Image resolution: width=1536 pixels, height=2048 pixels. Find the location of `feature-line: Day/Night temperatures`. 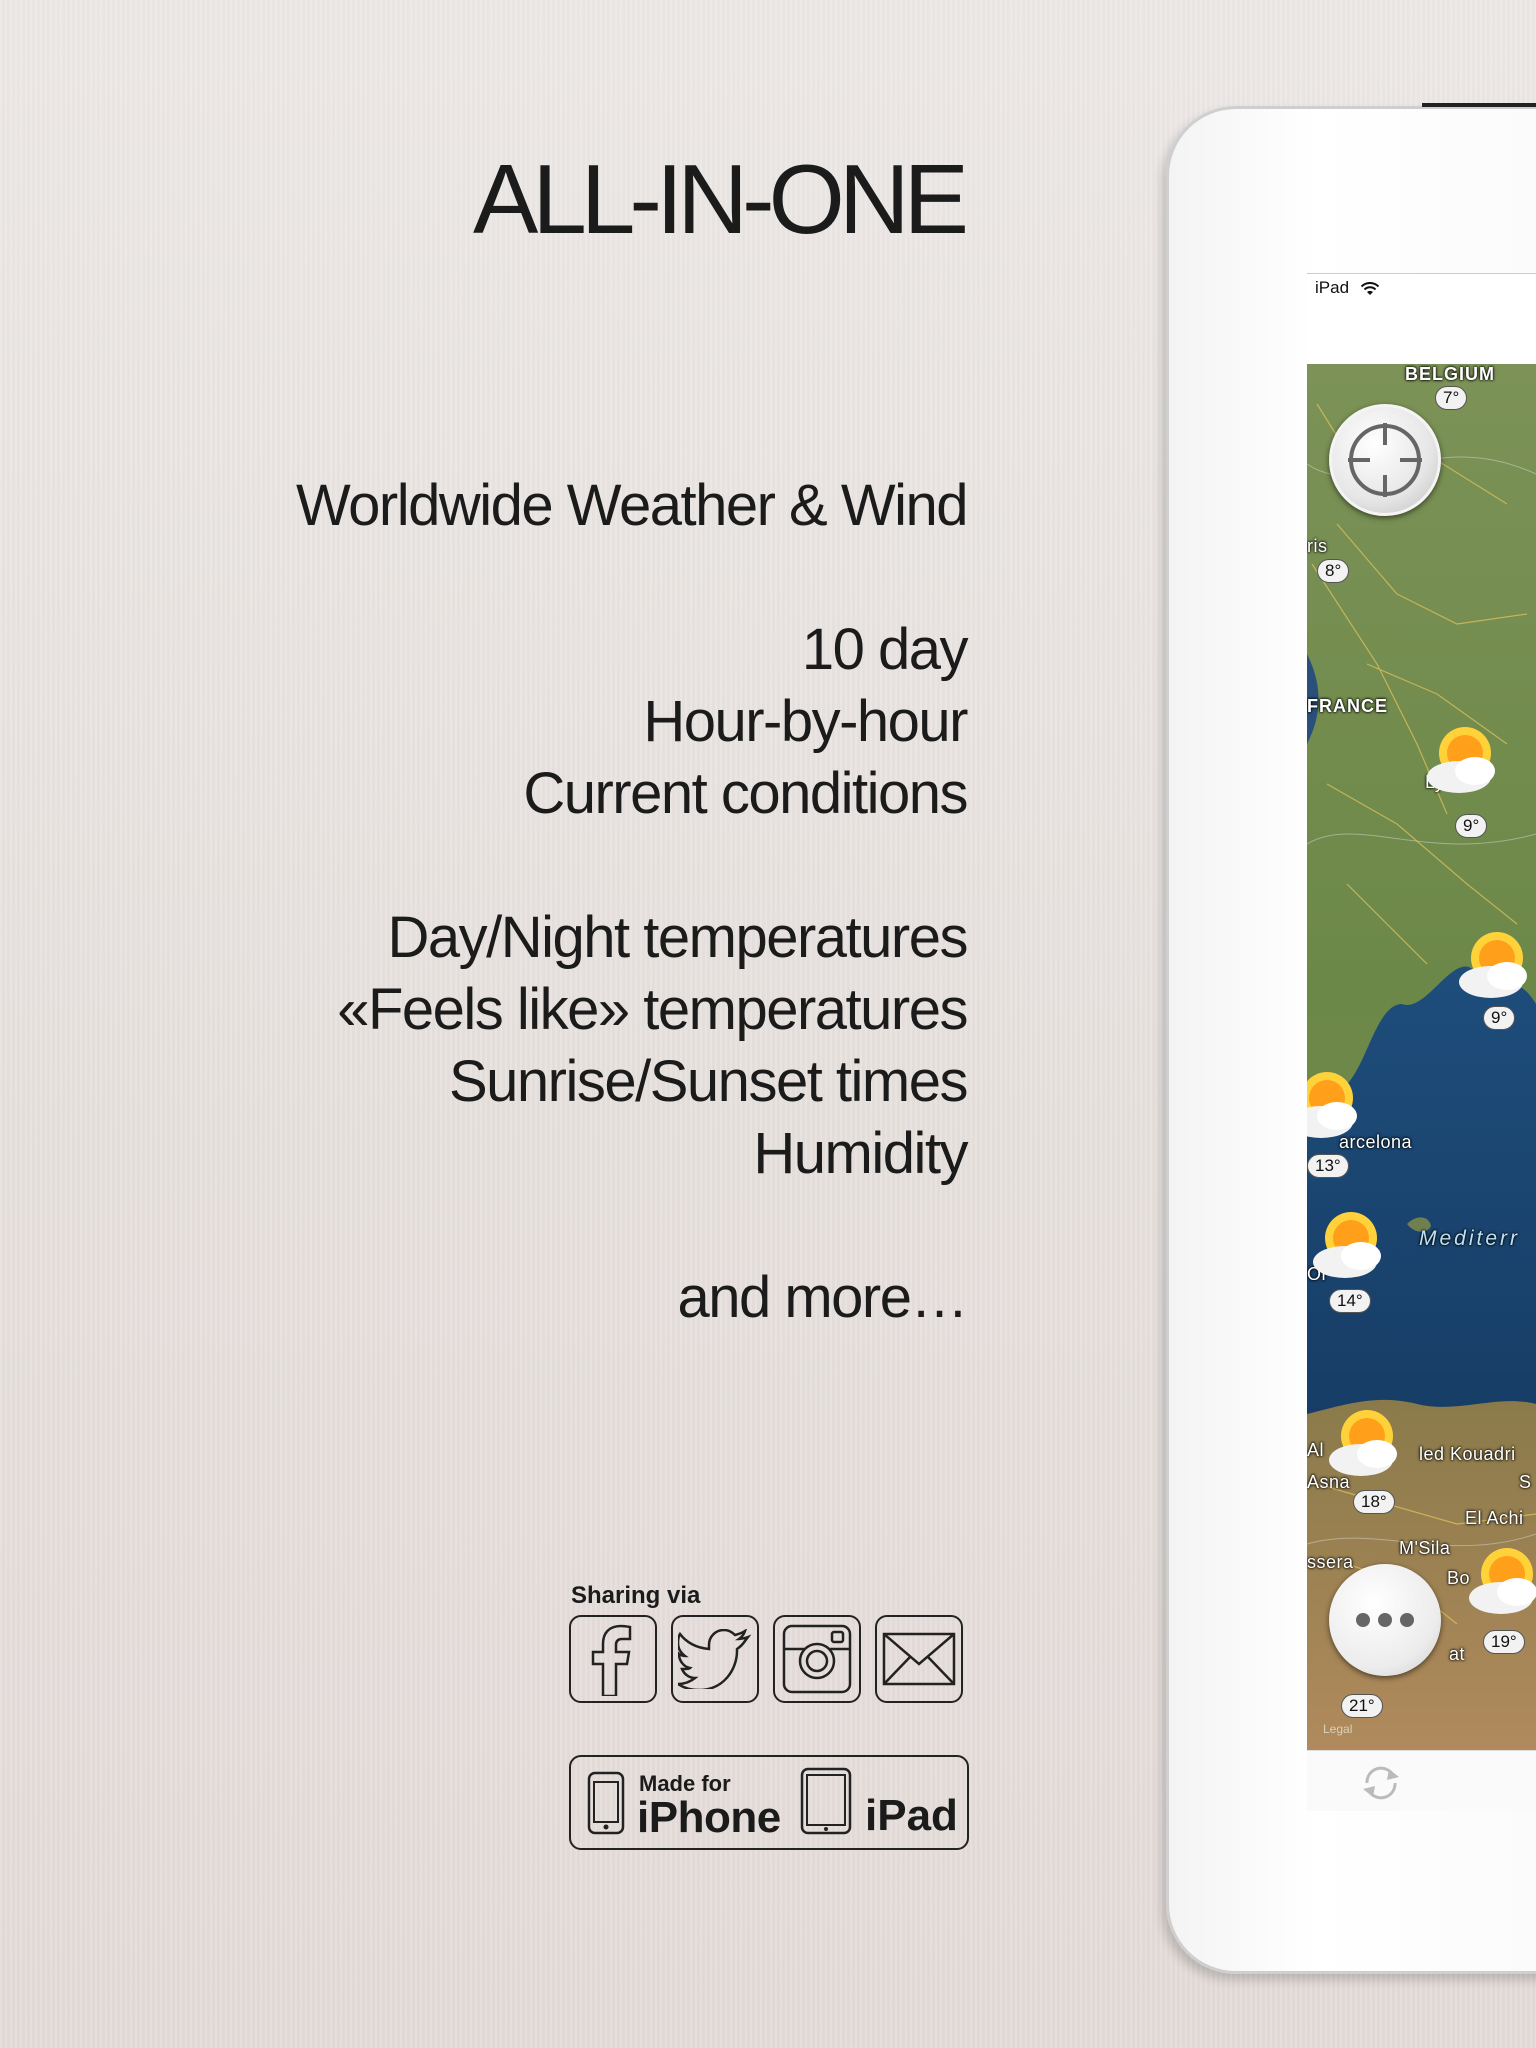

feature-line: Day/Night temperatures is located at coordinates (678, 937).